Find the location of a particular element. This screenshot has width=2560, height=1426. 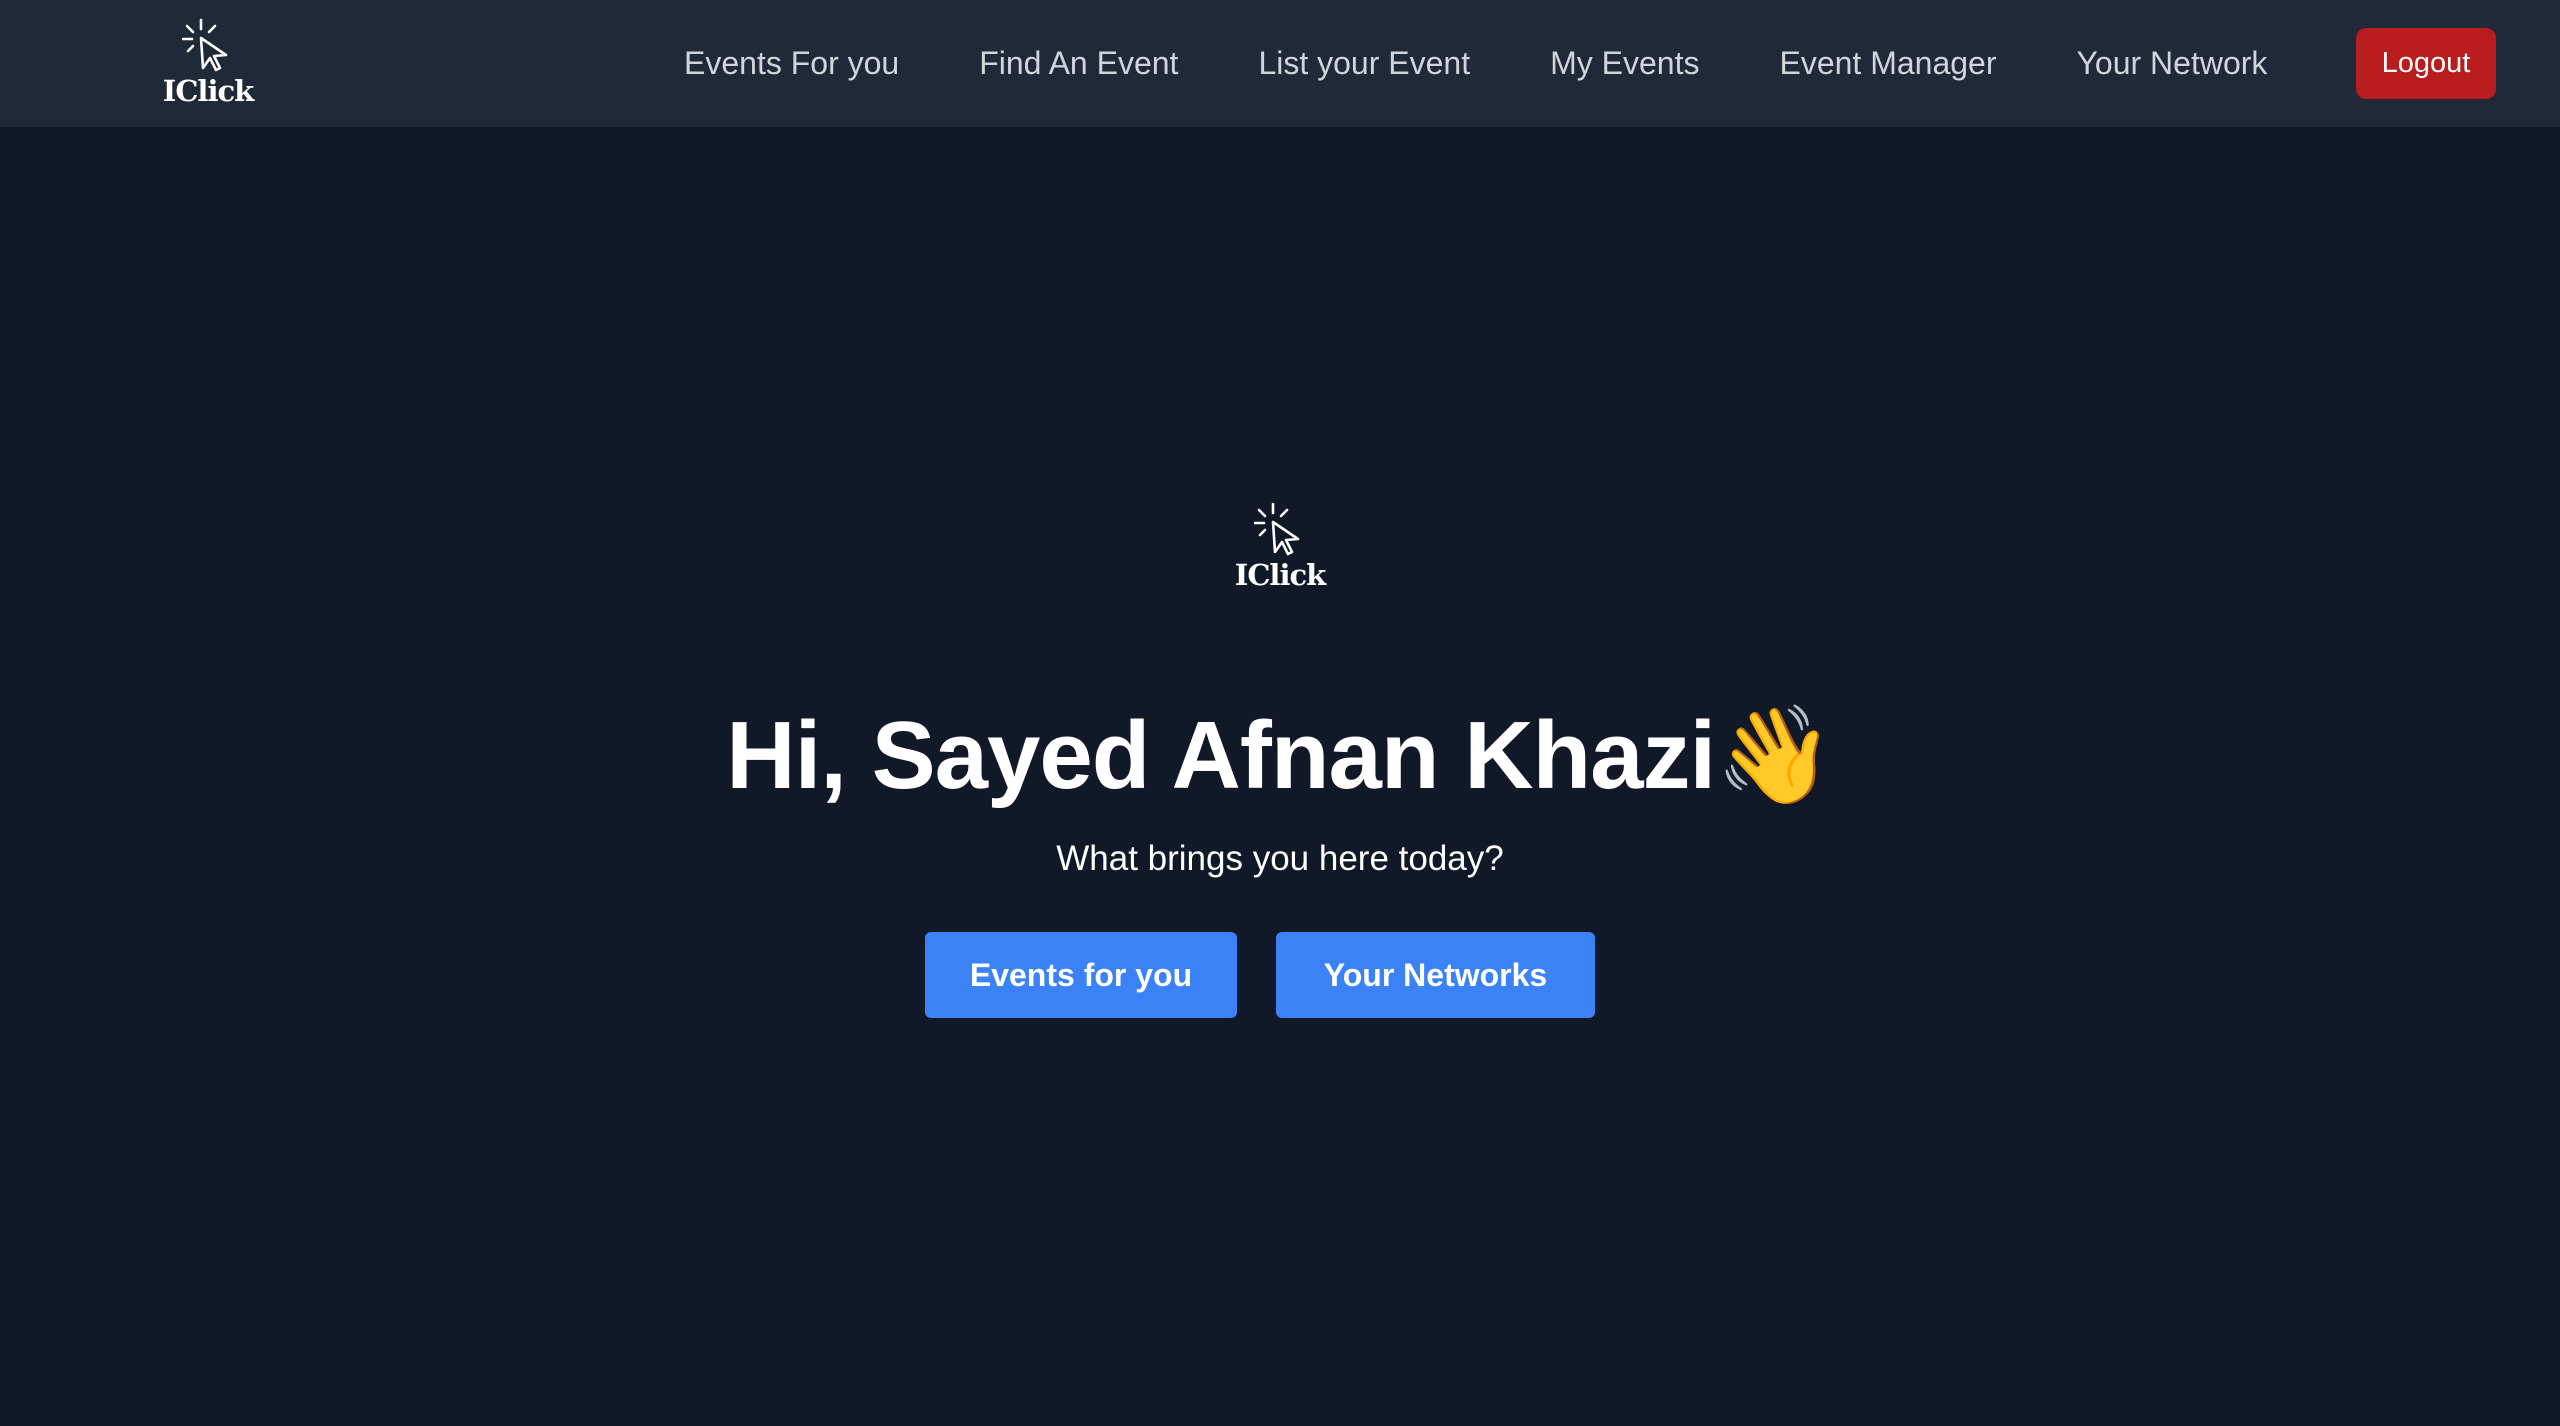

events-for-you-button: Events for you is located at coordinates (1081, 975).